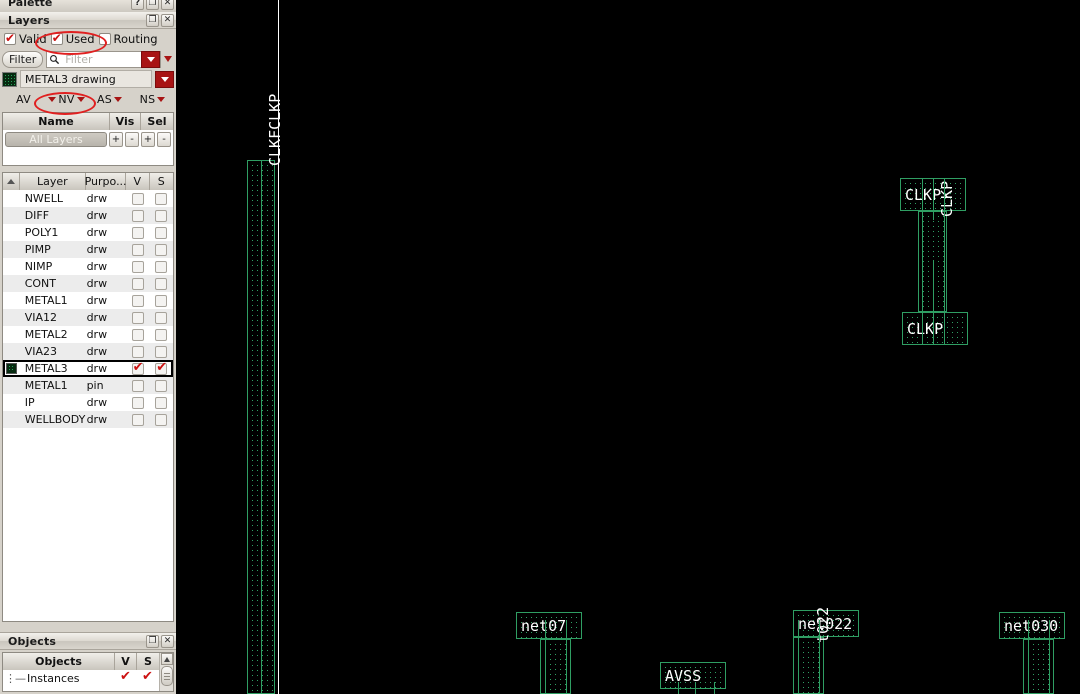 This screenshot has width=1080, height=694. I want to click on object-visible-cell, so click(126, 677).